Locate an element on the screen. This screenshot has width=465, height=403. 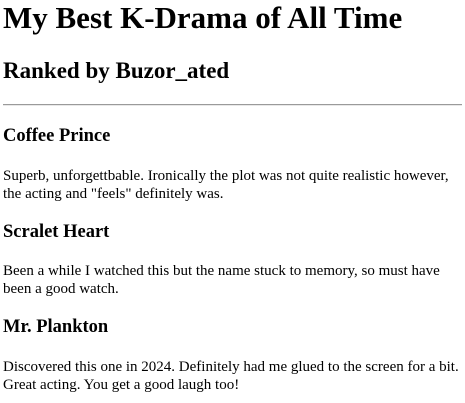
drama-title: Mr. Plankton is located at coordinates (56, 327).